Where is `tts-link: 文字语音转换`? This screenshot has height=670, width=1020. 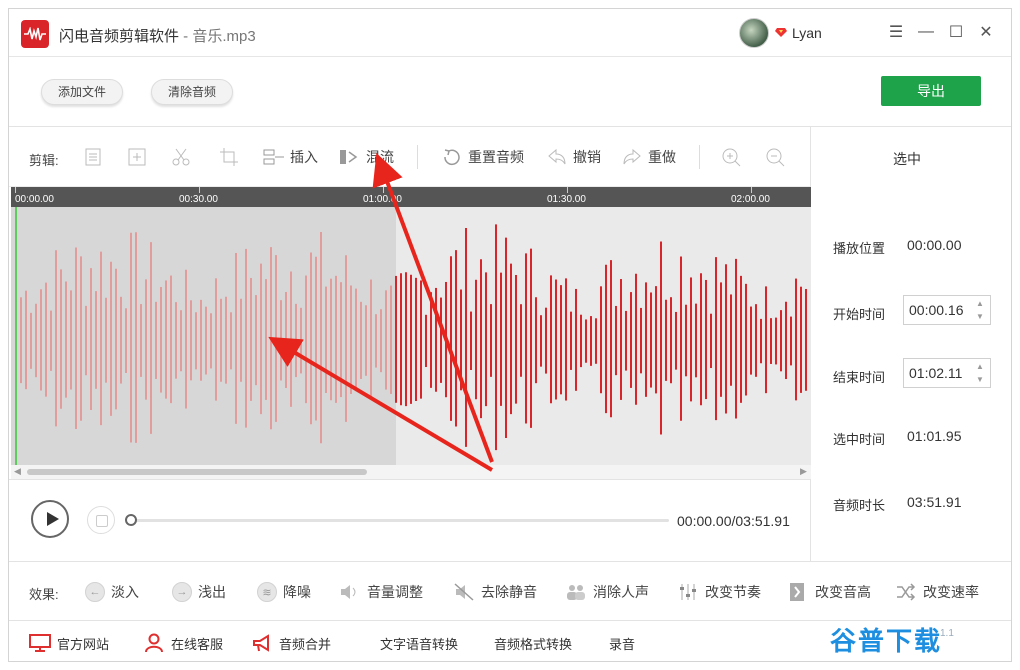
tts-link: 文字语音转换 is located at coordinates (419, 643).